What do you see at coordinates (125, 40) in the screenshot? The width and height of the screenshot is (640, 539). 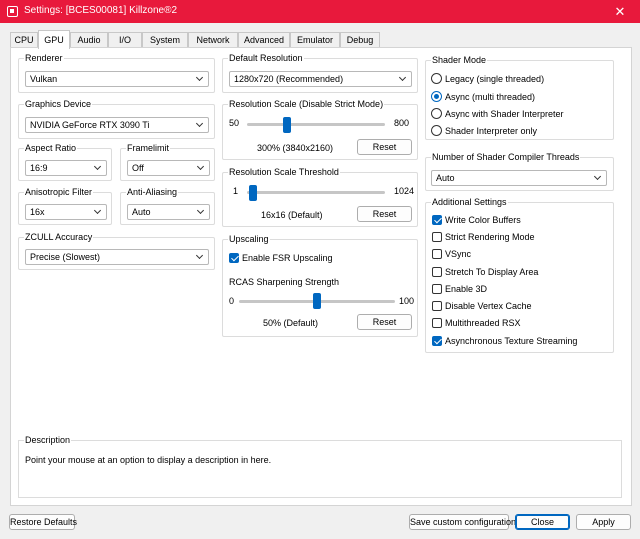 I see `tab-io: I/O` at bounding box center [125, 40].